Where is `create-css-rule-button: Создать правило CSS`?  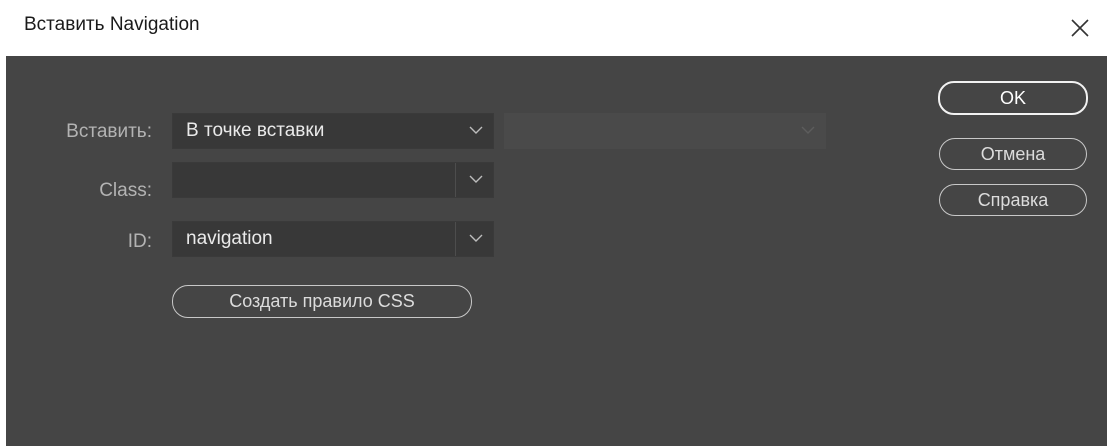 create-css-rule-button: Создать правило CSS is located at coordinates (322, 301).